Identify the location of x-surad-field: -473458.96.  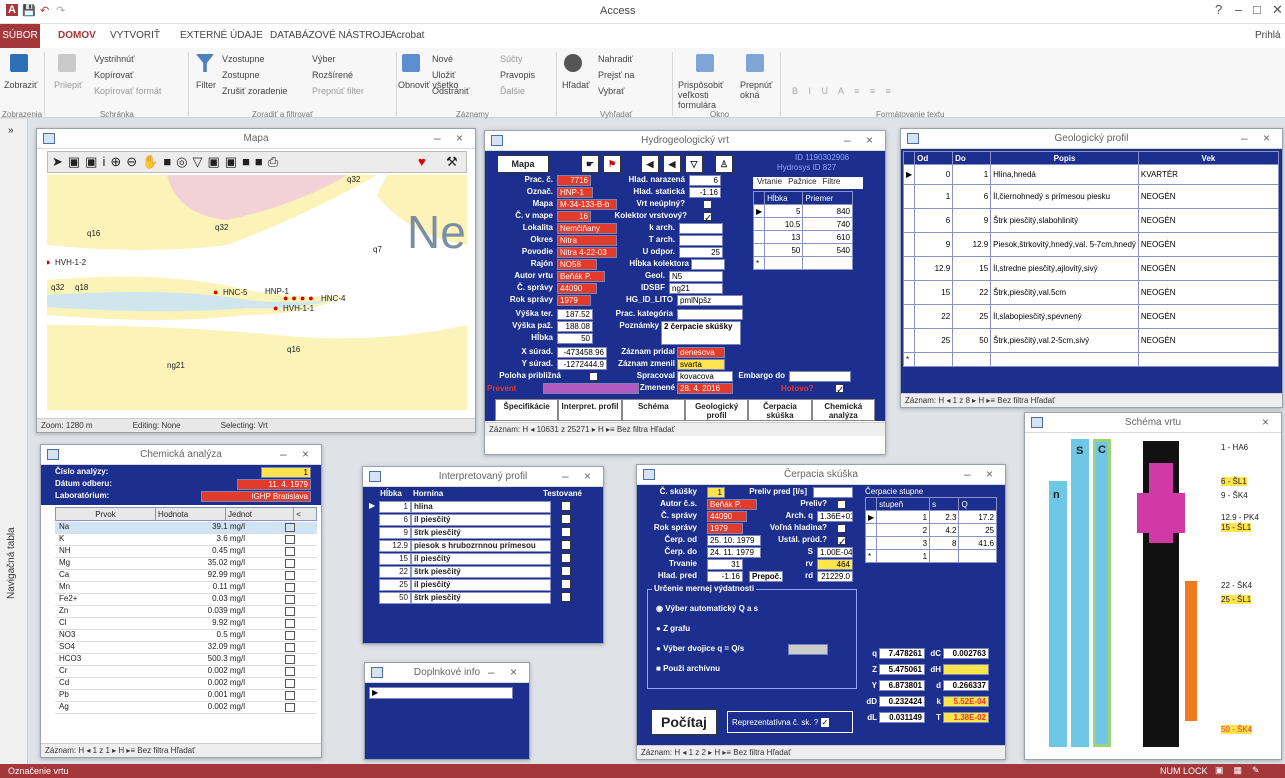
(582, 352).